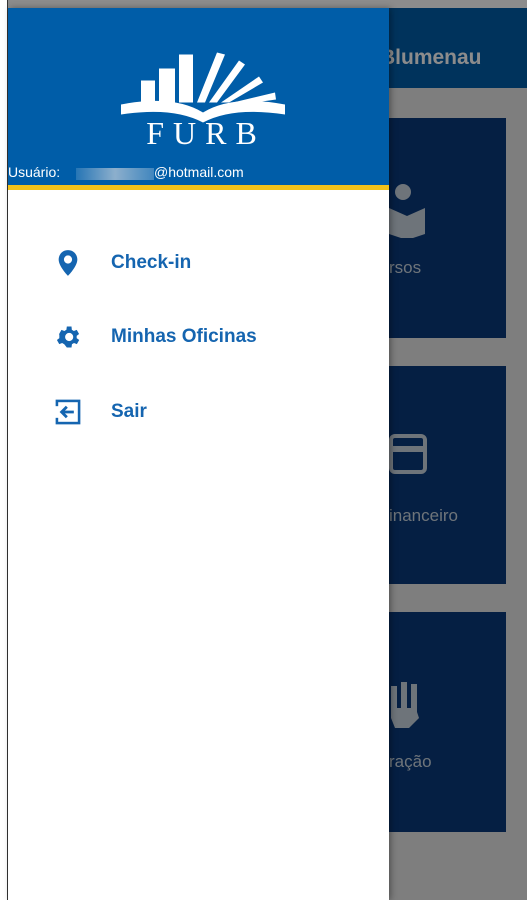 This screenshot has width=527, height=900. What do you see at coordinates (115, 174) in the screenshot?
I see `user-email-redacted` at bounding box center [115, 174].